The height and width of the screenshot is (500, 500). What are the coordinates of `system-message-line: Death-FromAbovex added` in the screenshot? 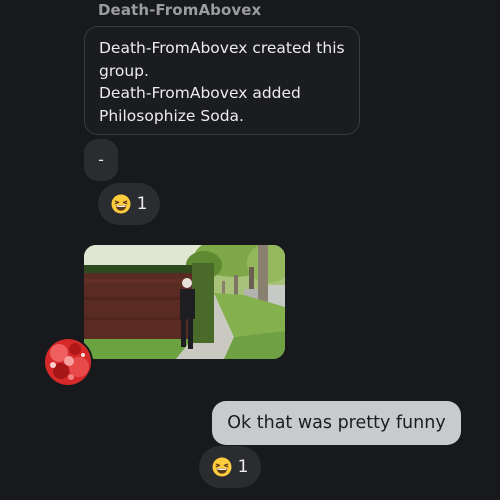 It's located at (200, 93).